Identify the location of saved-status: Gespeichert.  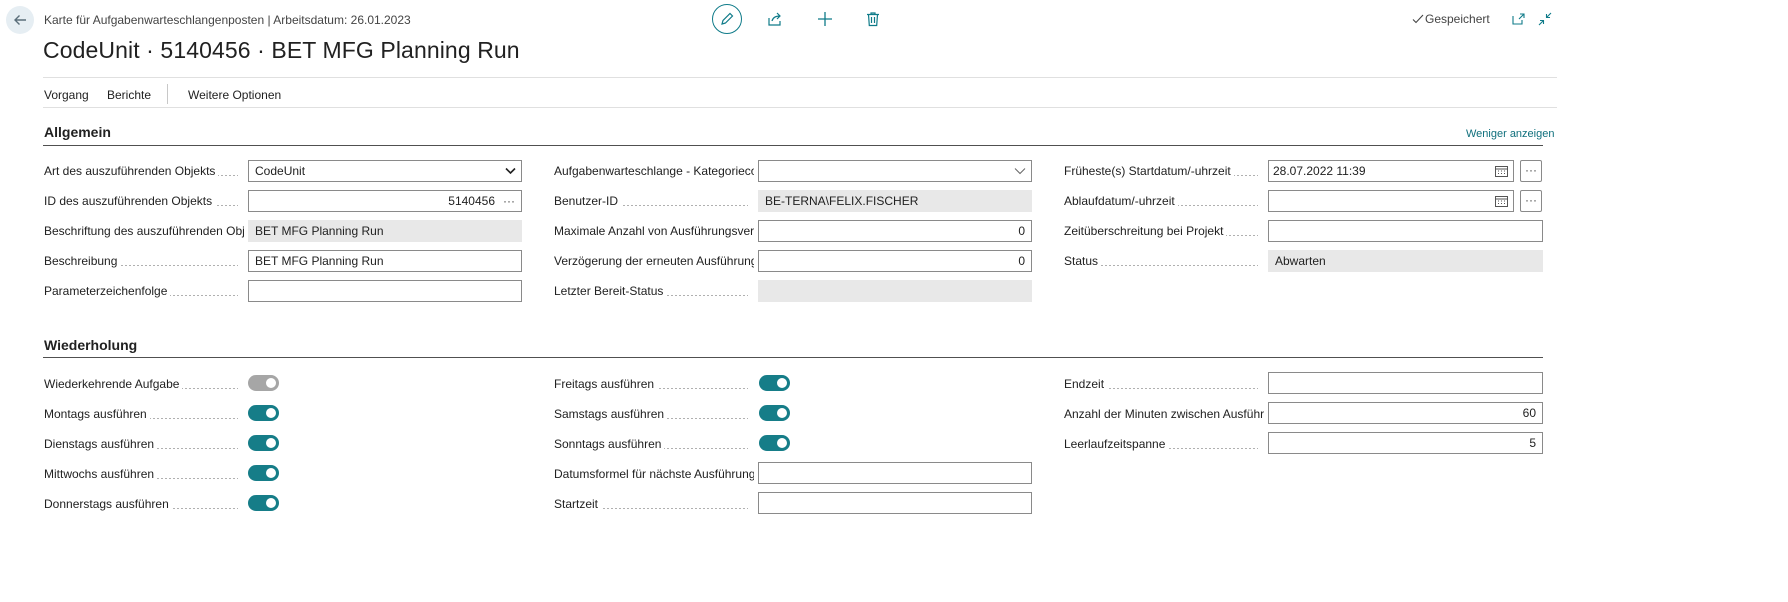
(1451, 19).